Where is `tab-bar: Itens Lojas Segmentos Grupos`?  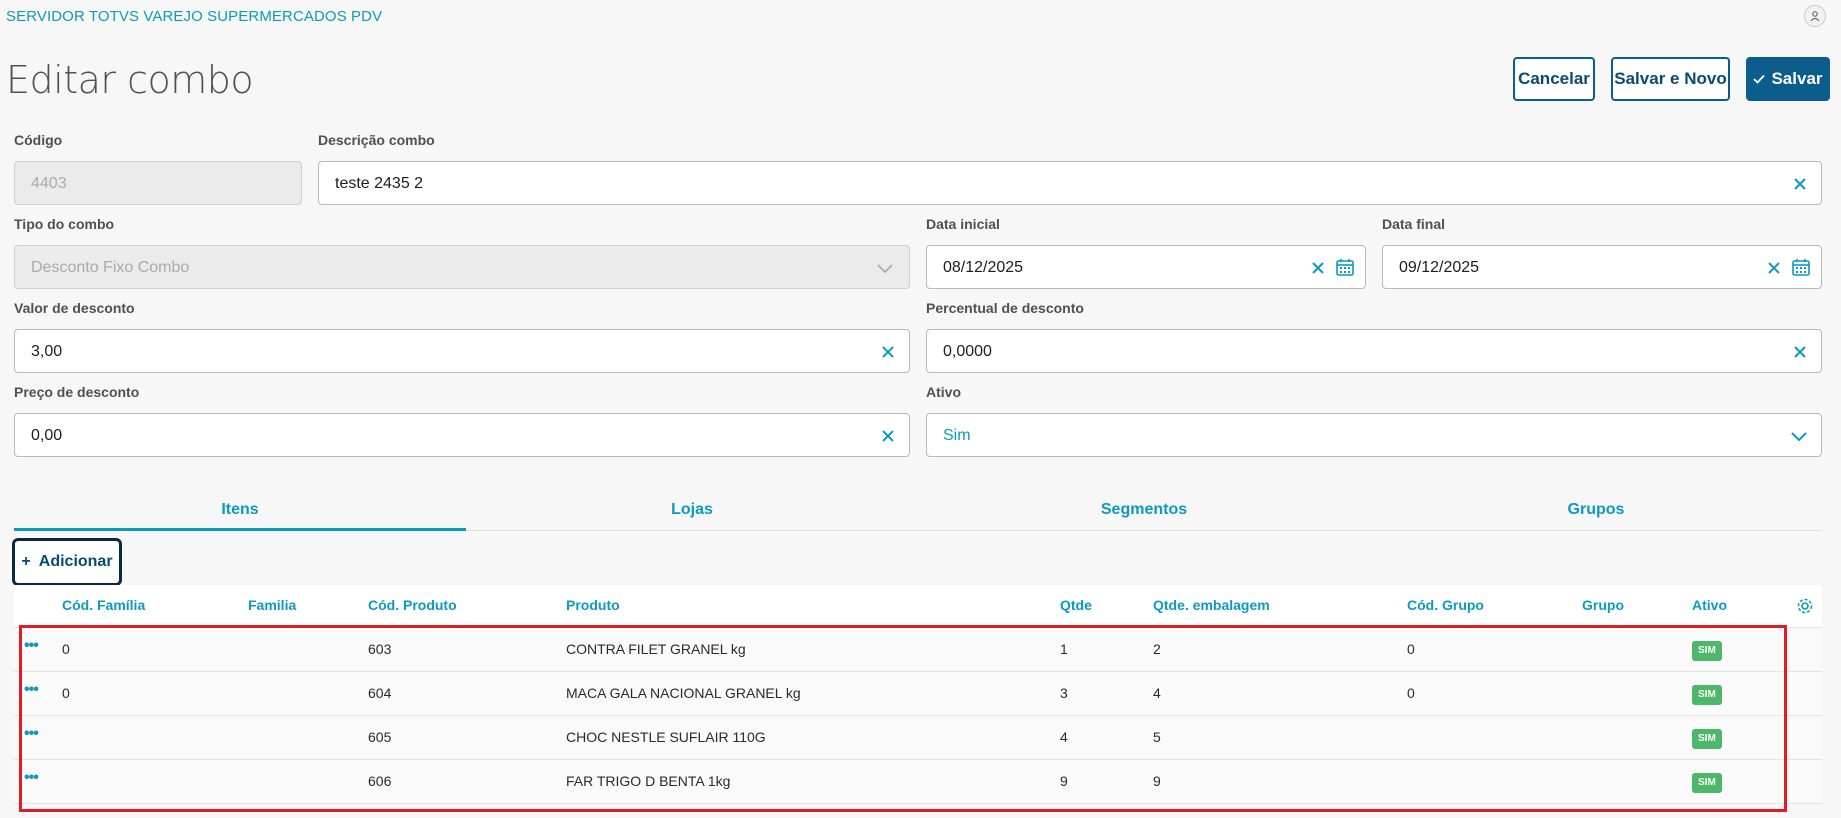 tab-bar: Itens Lojas Segmentos Grupos is located at coordinates (918, 510).